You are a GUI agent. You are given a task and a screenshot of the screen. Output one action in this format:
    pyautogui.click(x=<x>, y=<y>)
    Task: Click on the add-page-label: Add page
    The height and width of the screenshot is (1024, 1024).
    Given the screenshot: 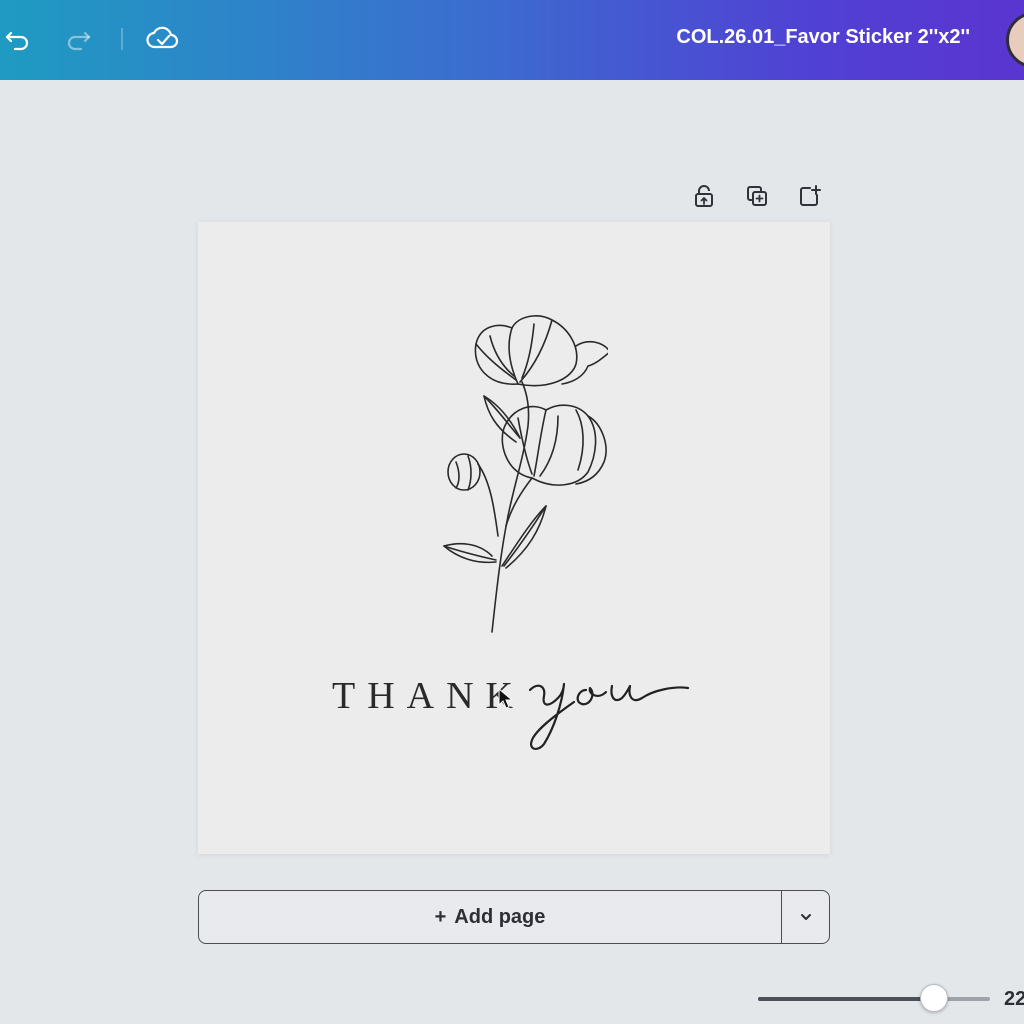 What is the action you would take?
    pyautogui.click(x=500, y=916)
    